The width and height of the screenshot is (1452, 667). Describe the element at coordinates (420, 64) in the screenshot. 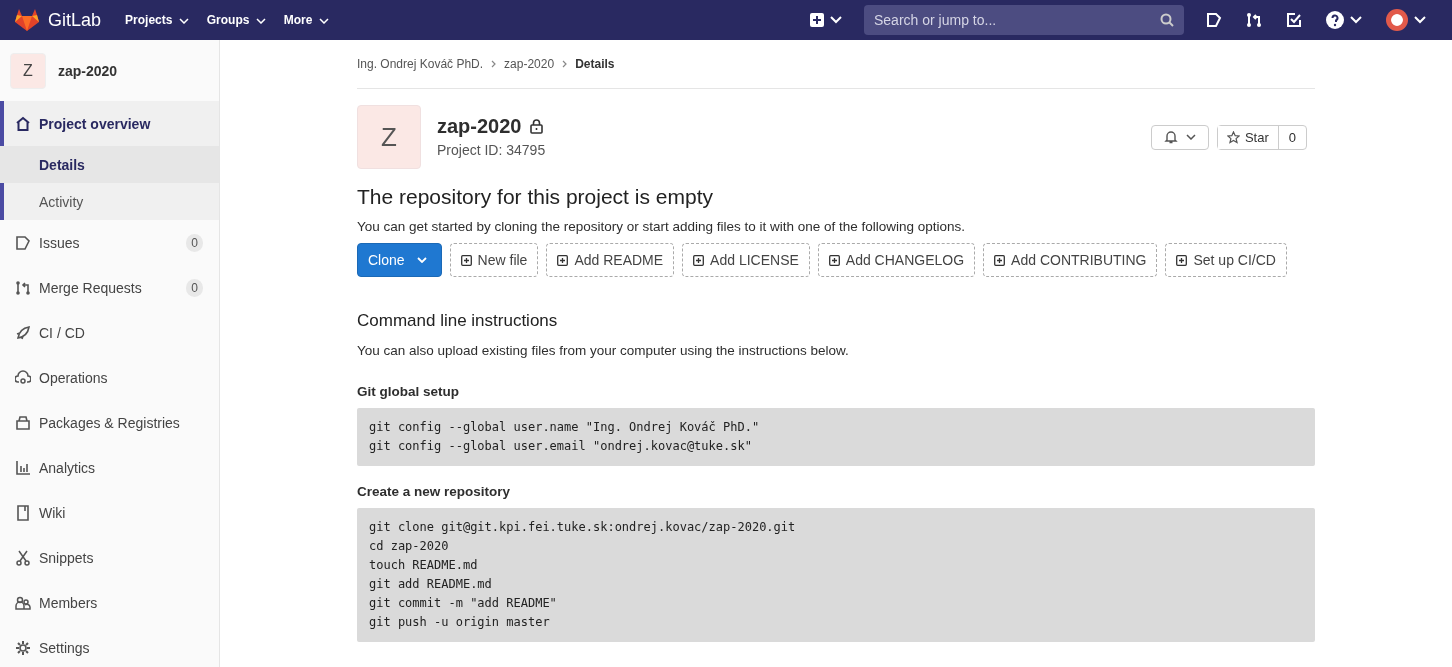

I see `breadcrumb-link: Ing. Ondrej Kováč PhD.` at that location.